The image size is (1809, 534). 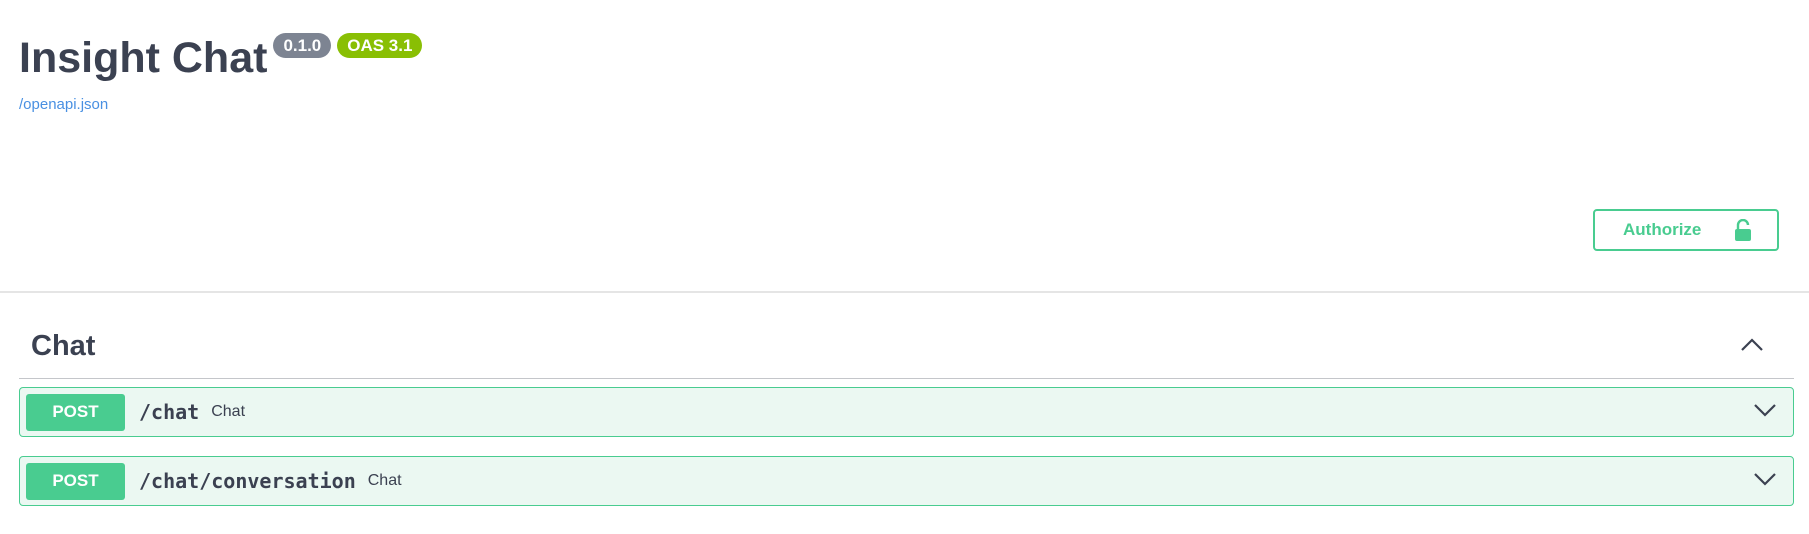 What do you see at coordinates (169, 412) in the screenshot?
I see `operation-path: /chat` at bounding box center [169, 412].